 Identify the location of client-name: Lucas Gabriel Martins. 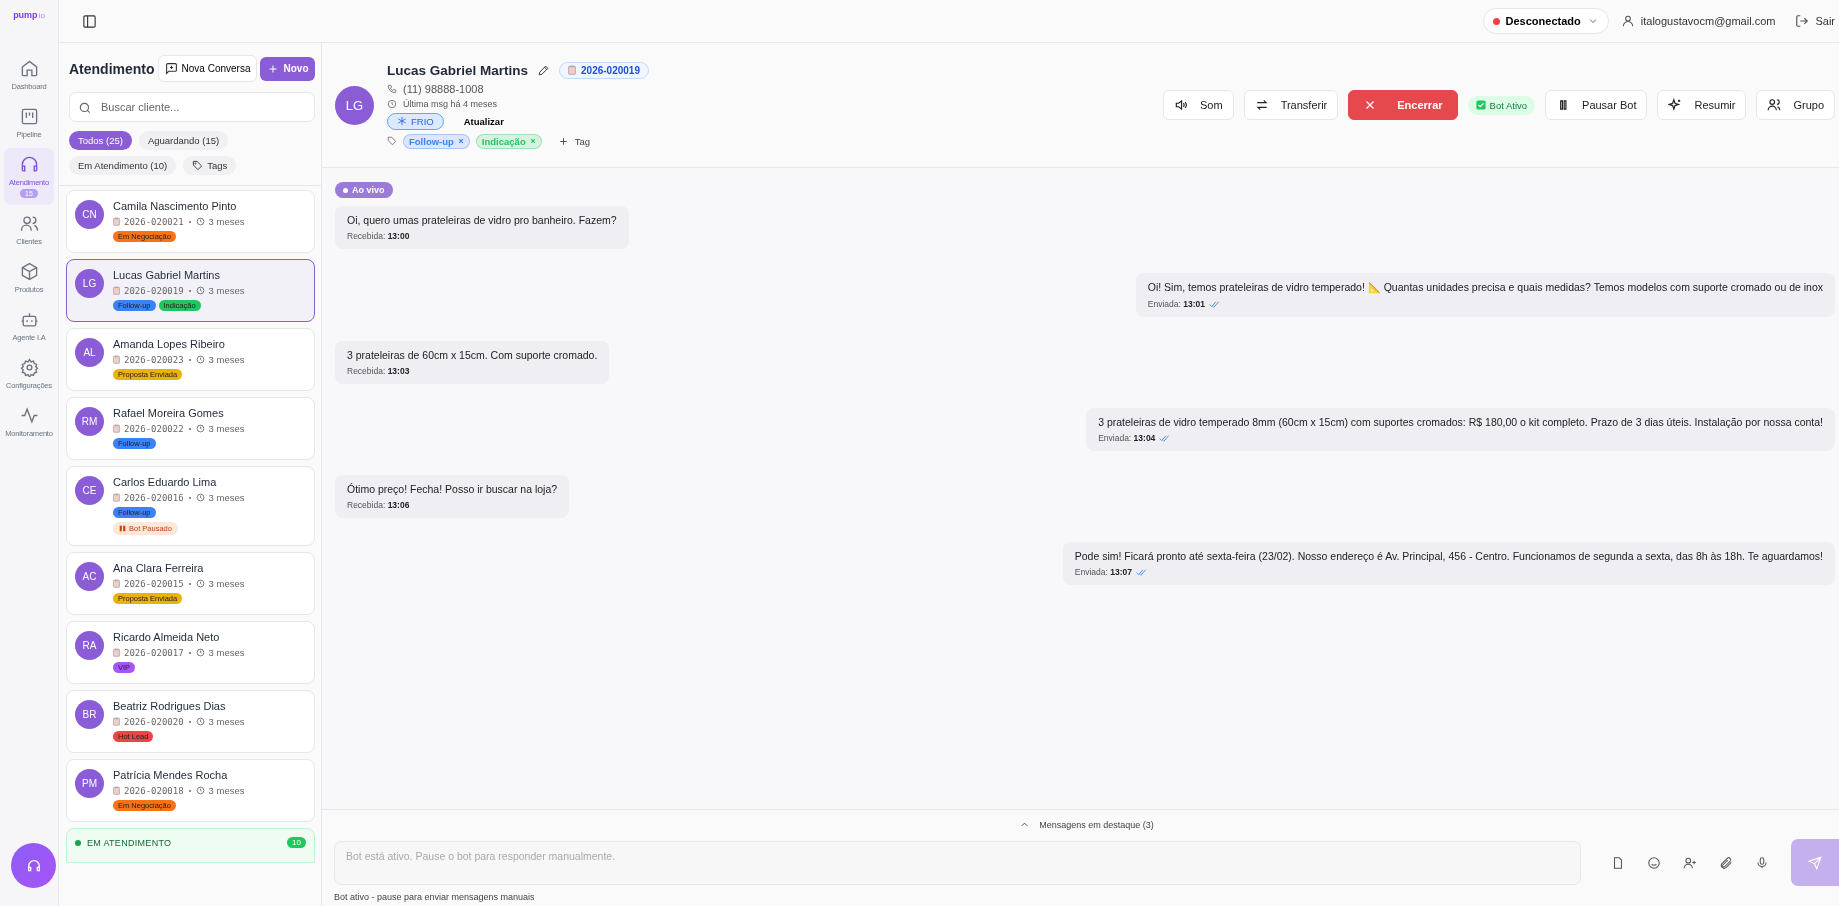
(167, 275).